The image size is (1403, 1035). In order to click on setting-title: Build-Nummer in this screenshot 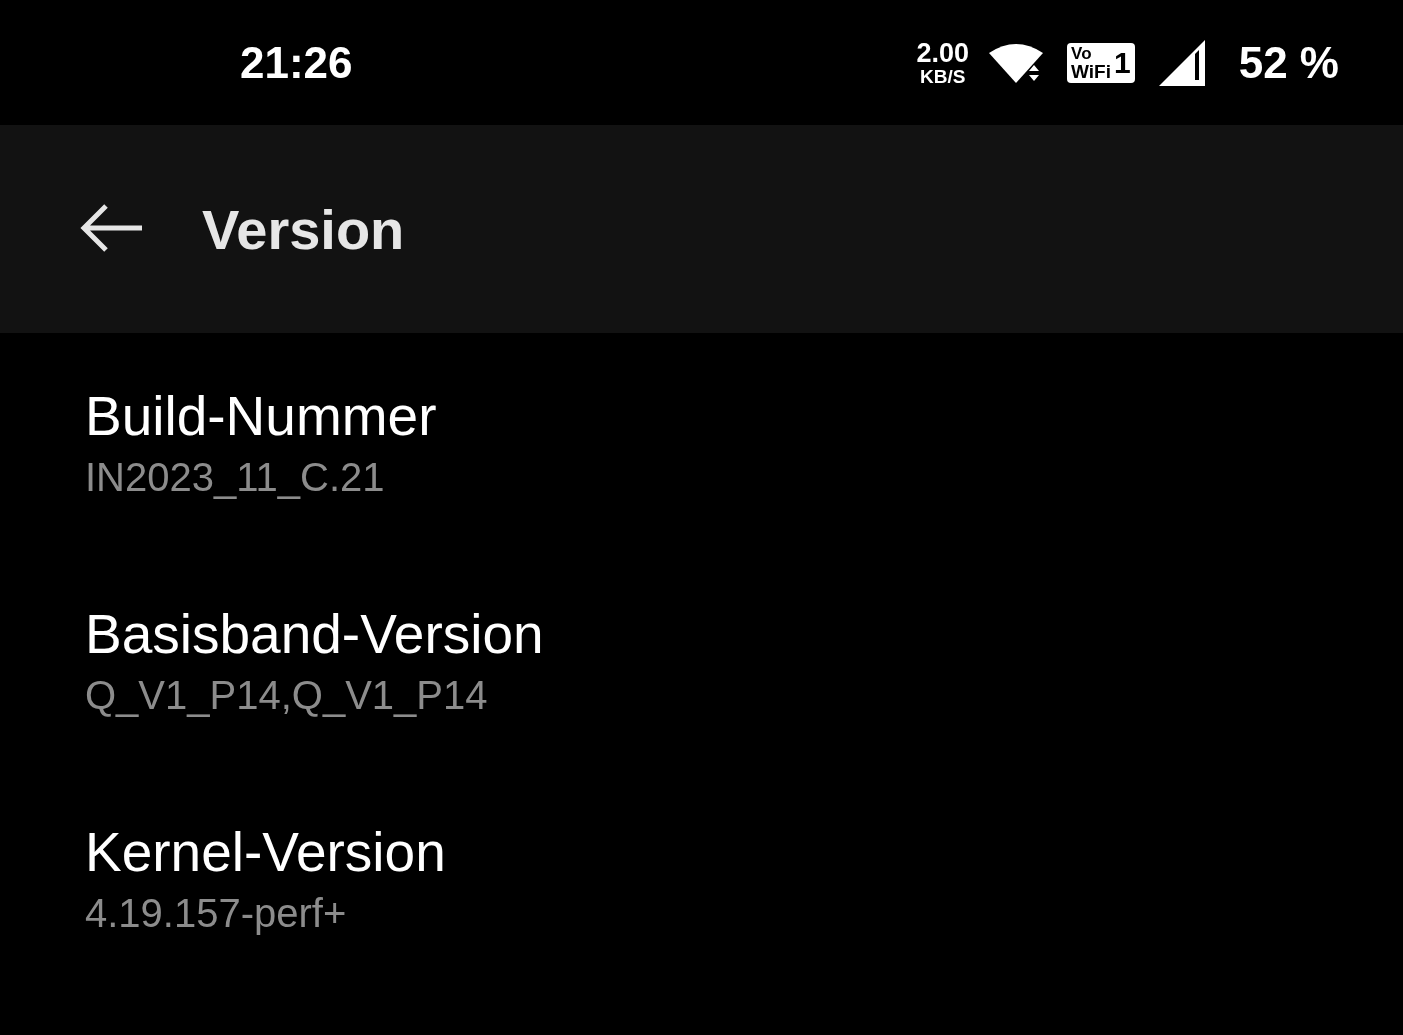, I will do `click(261, 416)`.